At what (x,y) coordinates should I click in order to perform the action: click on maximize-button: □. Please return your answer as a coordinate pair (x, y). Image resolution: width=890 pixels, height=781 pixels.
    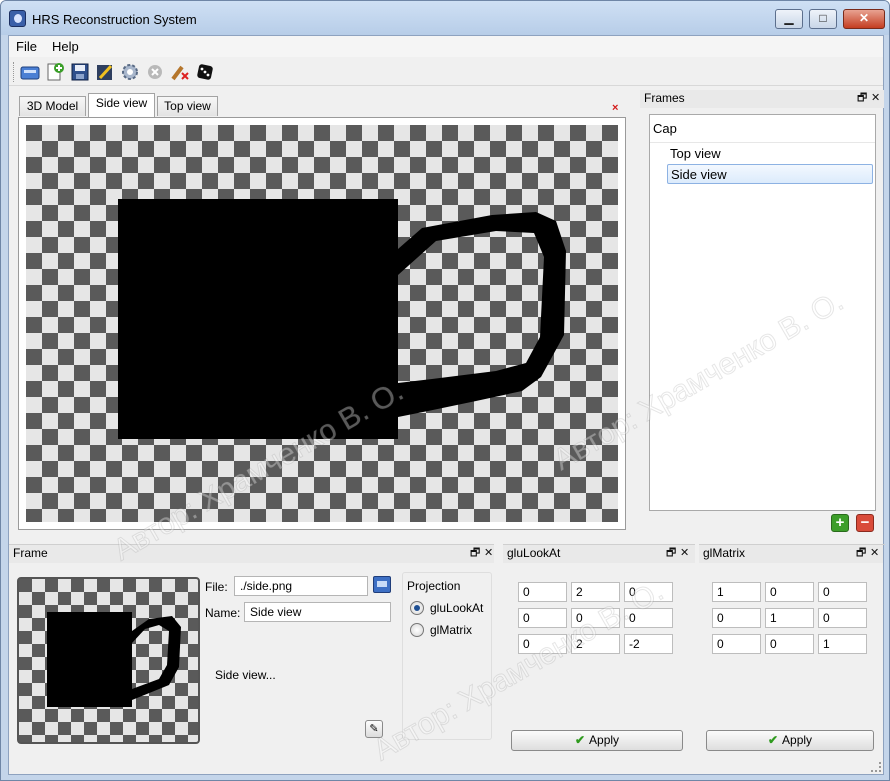
    Looking at the image, I should click on (823, 19).